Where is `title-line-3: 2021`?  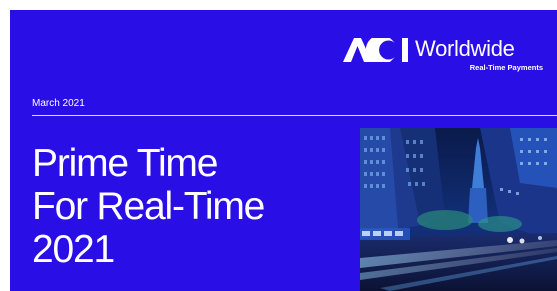 title-line-3: 2021 is located at coordinates (73, 249).